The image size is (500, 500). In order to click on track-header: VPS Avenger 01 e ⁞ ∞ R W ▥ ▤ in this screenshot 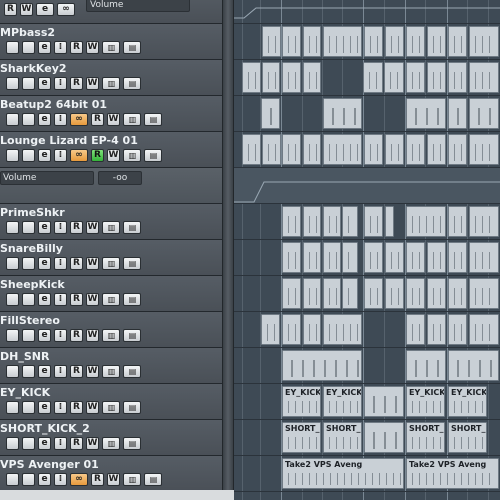, I will do `click(111, 474)`.